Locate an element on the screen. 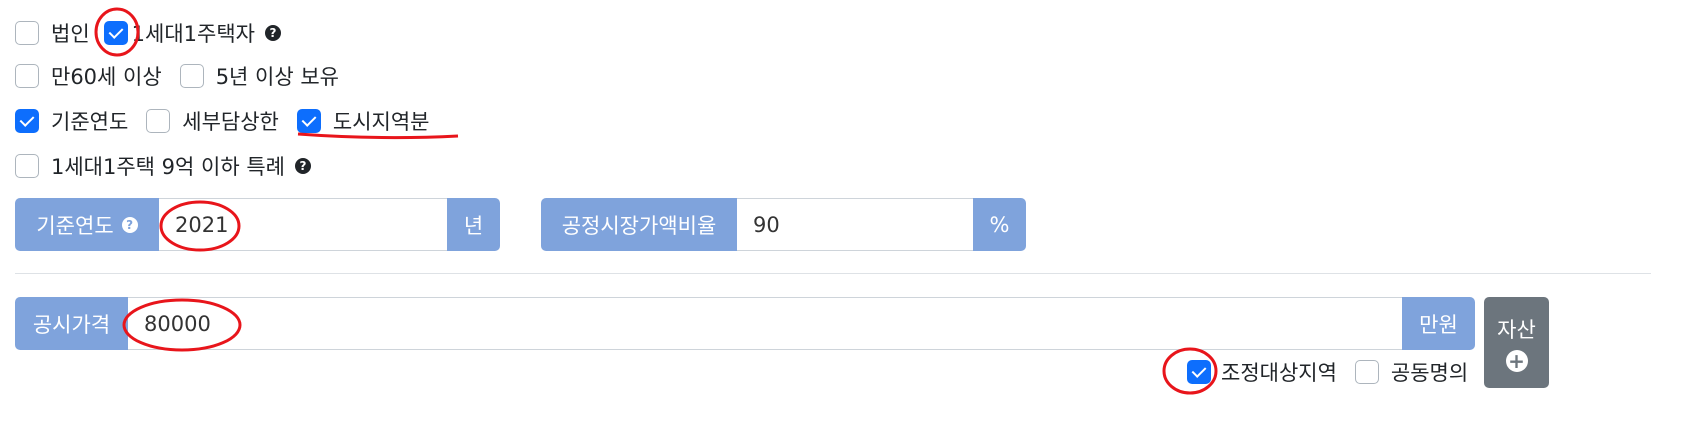 The height and width of the screenshot is (438, 1699). base-year-group: 기준연도 ? 2021 년 is located at coordinates (257, 224).